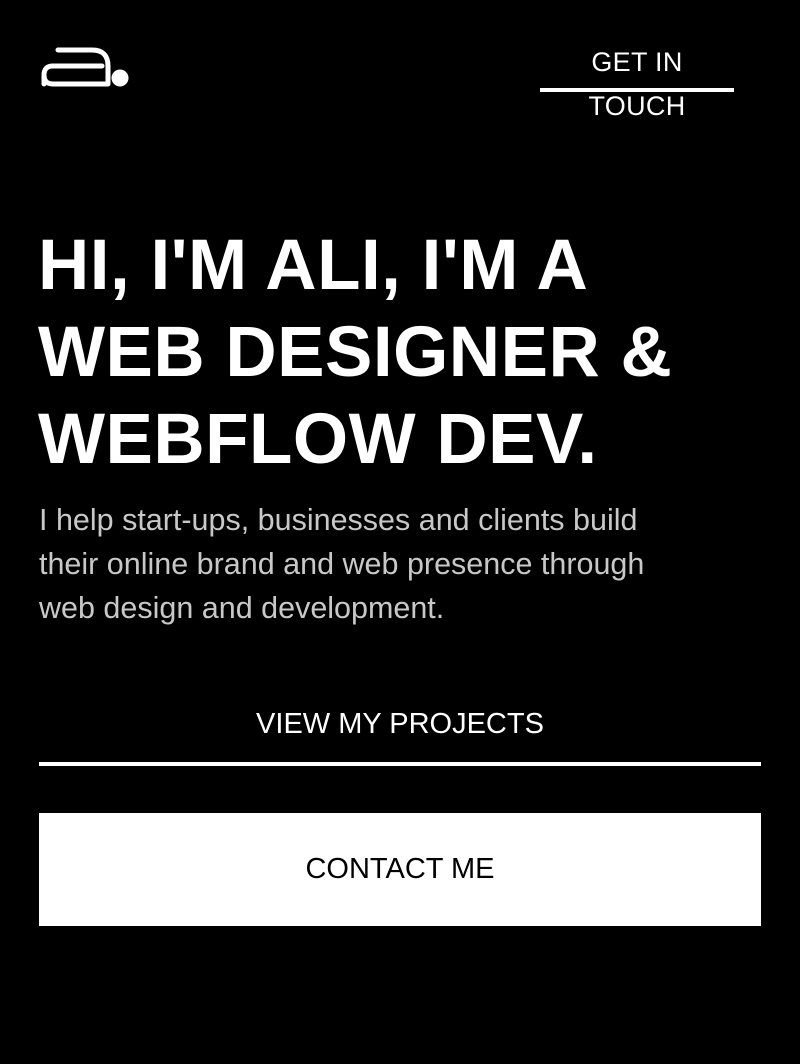 Image resolution: width=800 pixels, height=1064 pixels. I want to click on headline-line: WEBFLOW DEV., so click(318, 439).